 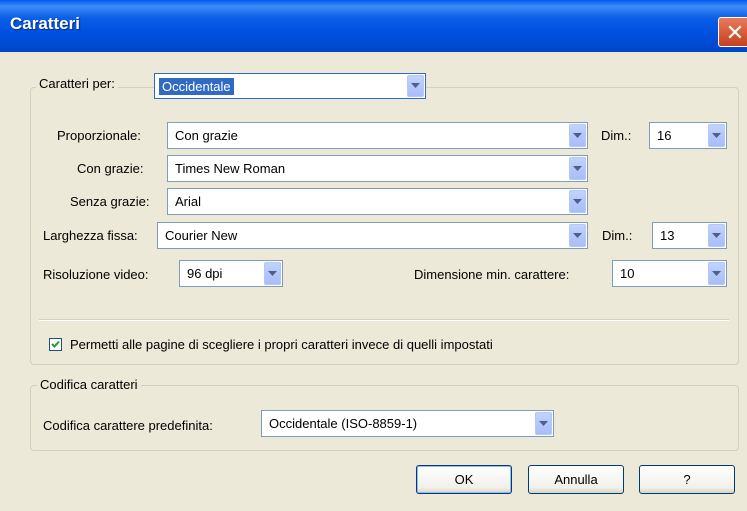 I want to click on default-encoding-select: Occidentale (ISO-8859-1), so click(x=407, y=423).